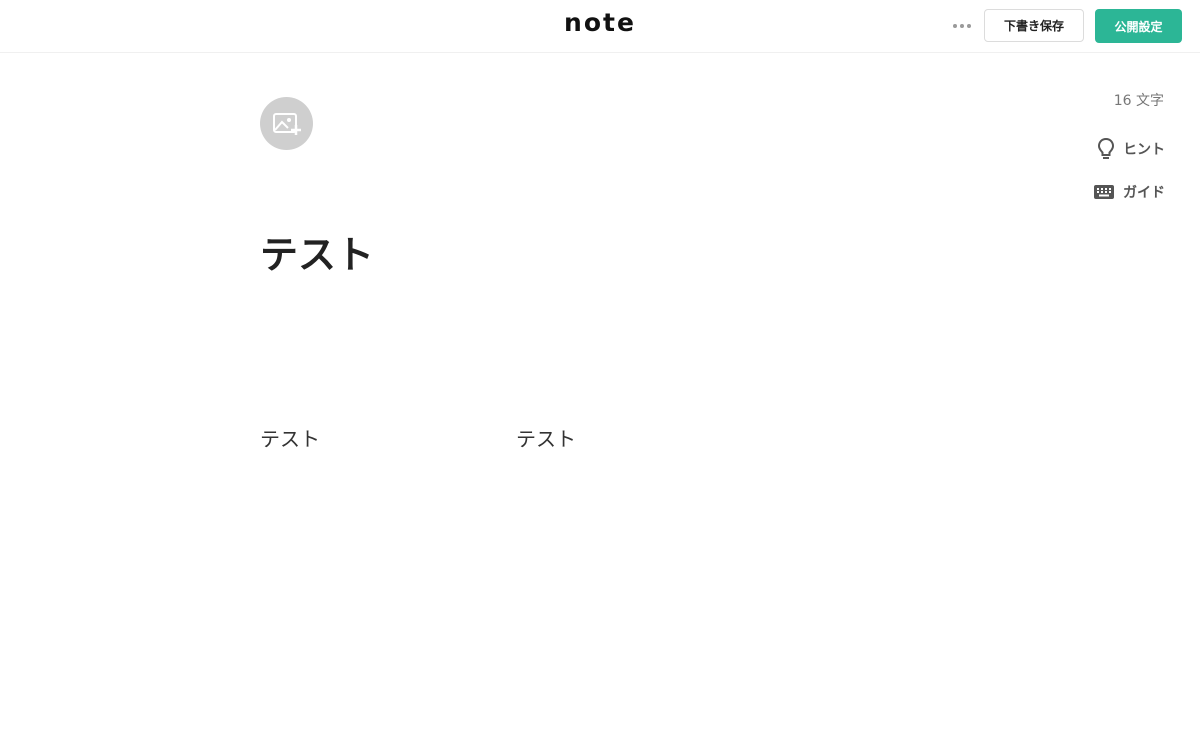 Image resolution: width=1200 pixels, height=751 pixels. I want to click on header: note 下書き保存 公開設定, so click(600, 26).